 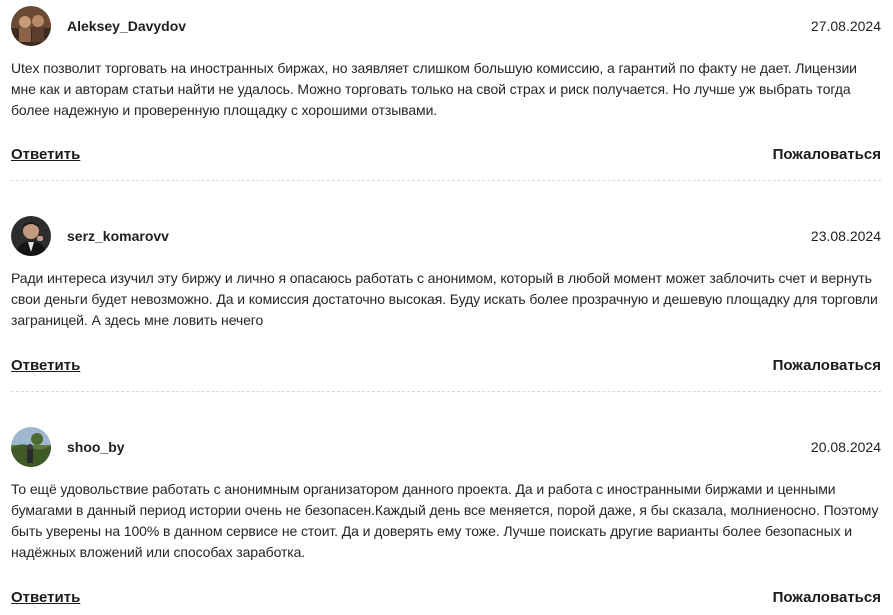 I want to click on author-name: shoo_by, so click(x=96, y=447).